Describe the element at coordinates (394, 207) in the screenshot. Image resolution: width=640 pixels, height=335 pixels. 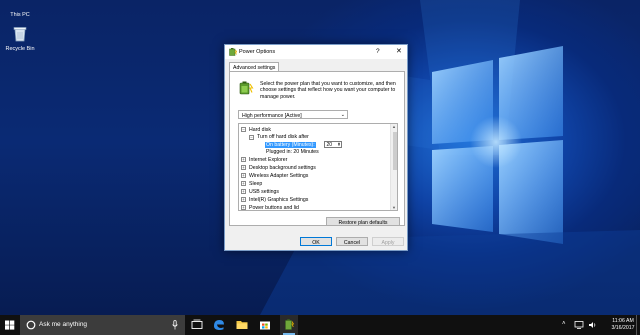
I see `scroll-down-icon: ▼` at that location.